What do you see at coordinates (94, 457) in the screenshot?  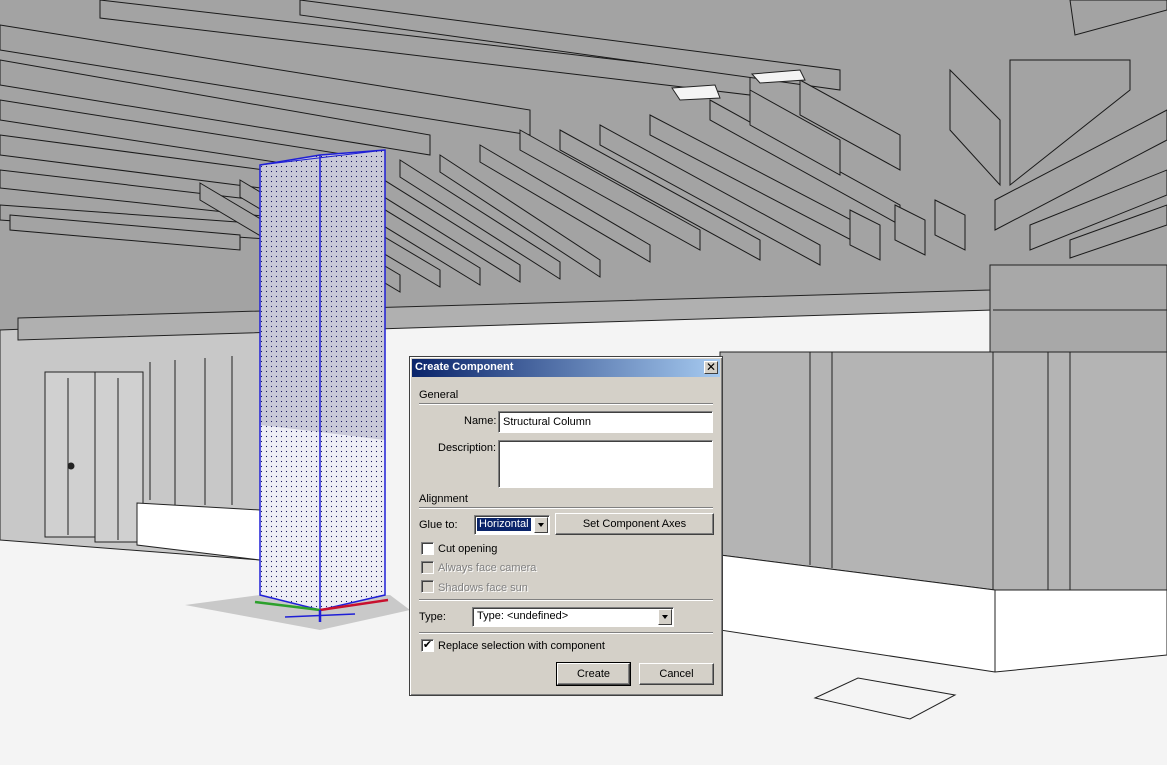 I see `elevator-doors` at bounding box center [94, 457].